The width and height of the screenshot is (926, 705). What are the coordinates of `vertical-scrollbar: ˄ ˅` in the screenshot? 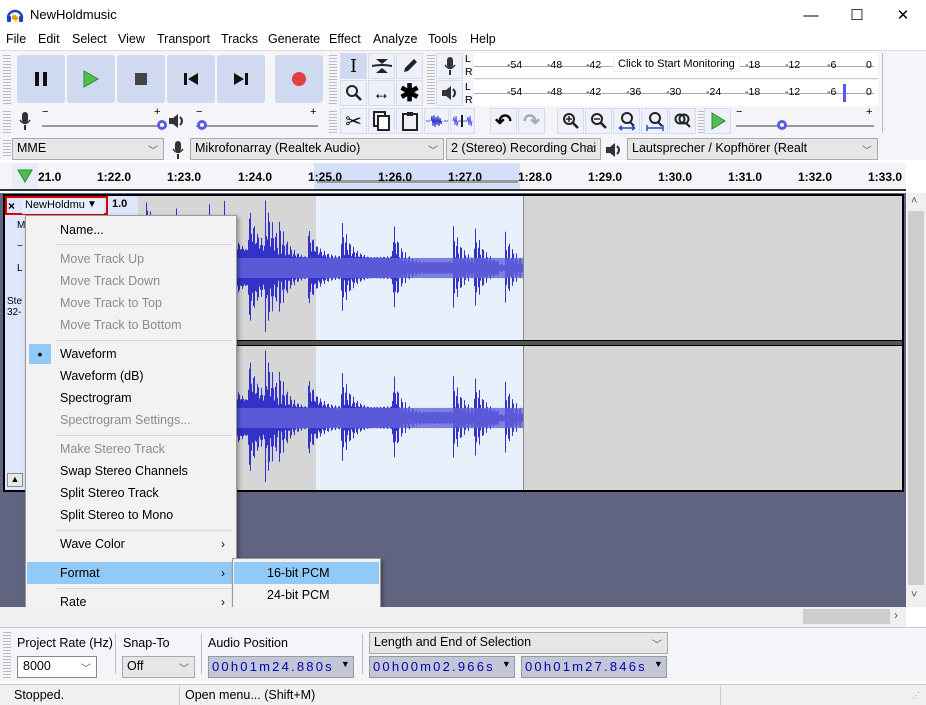 It's located at (916, 400).